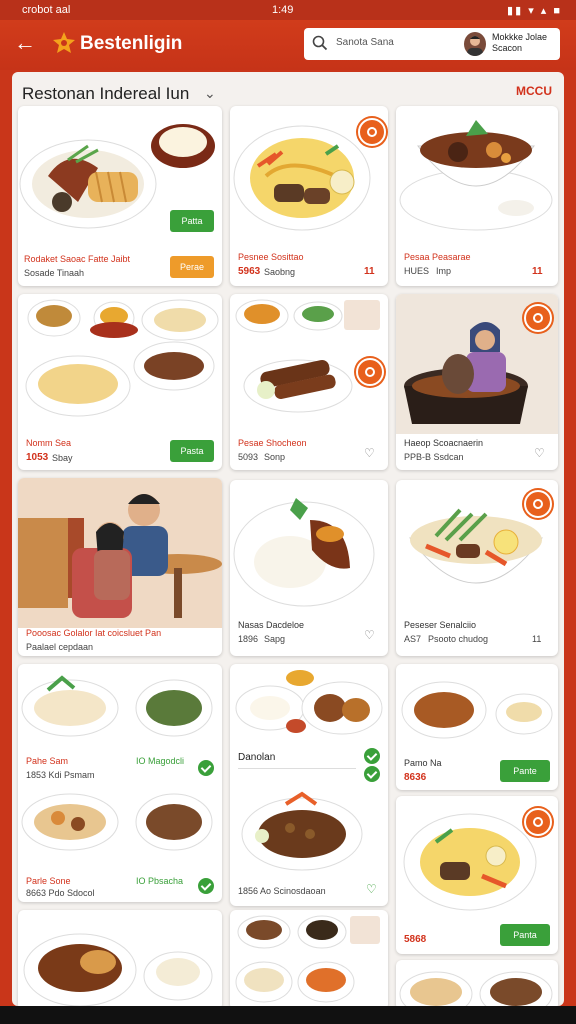 This screenshot has width=576, height=1024. Describe the element at coordinates (309, 196) in the screenshot. I see `food-card: Pesnee Sosittao 5963 Saobng 11` at that location.